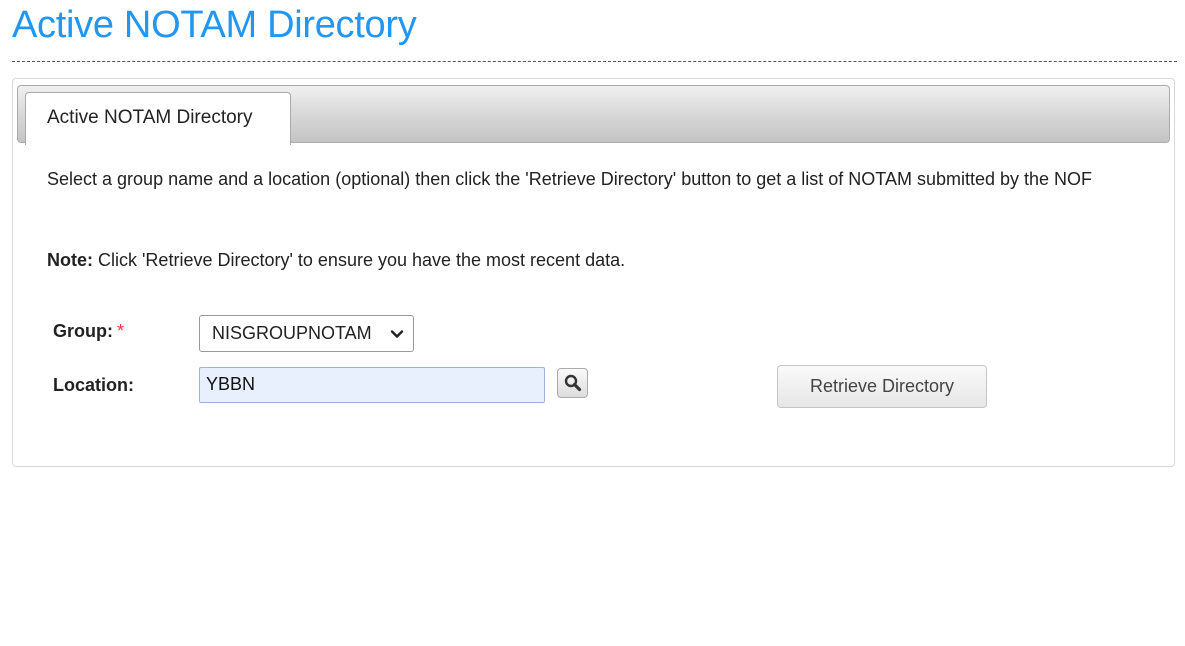  I want to click on group-select: NISGROUPNOTAM, so click(306, 333).